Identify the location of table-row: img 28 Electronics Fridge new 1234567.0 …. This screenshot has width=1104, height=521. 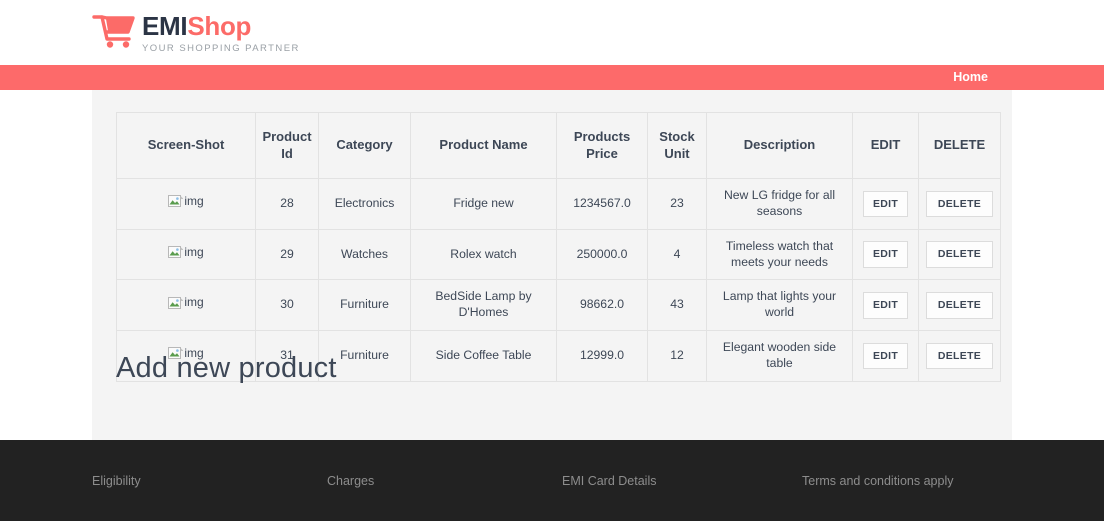
(558, 204).